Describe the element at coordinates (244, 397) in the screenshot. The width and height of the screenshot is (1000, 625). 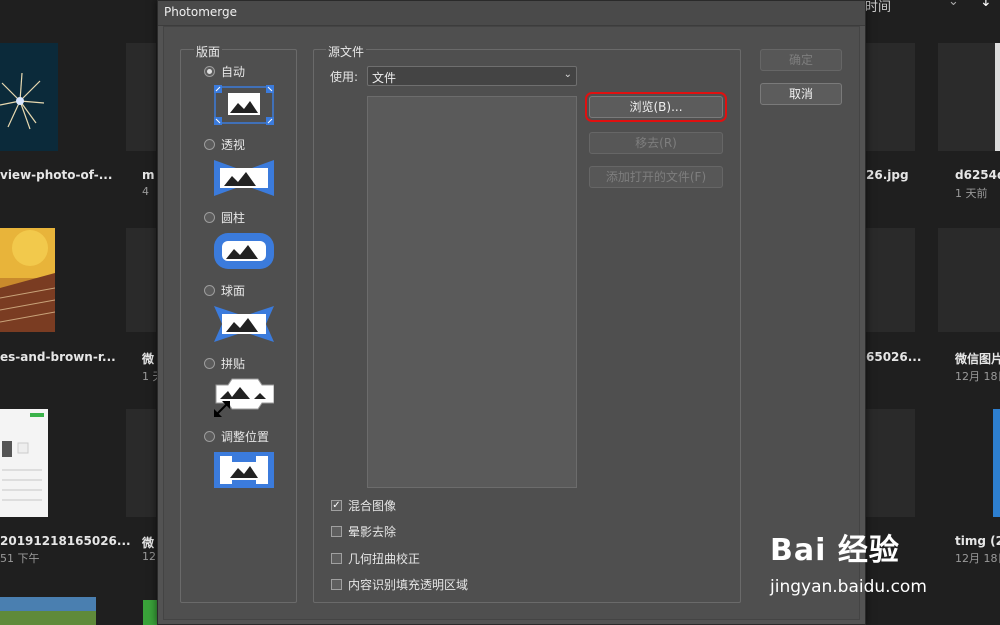
I see `collage-layout-icon` at that location.